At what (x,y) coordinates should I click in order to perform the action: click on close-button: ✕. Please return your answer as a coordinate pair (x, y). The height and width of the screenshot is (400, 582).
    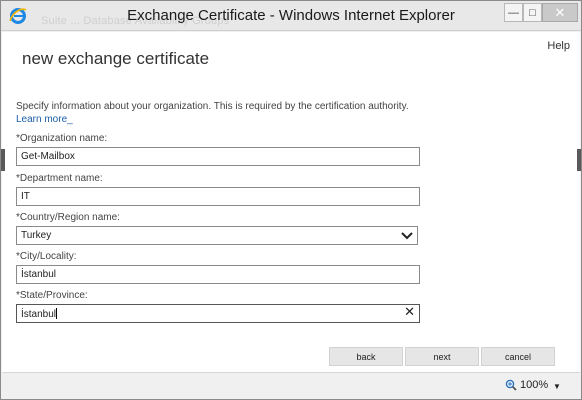
    Looking at the image, I should click on (560, 12).